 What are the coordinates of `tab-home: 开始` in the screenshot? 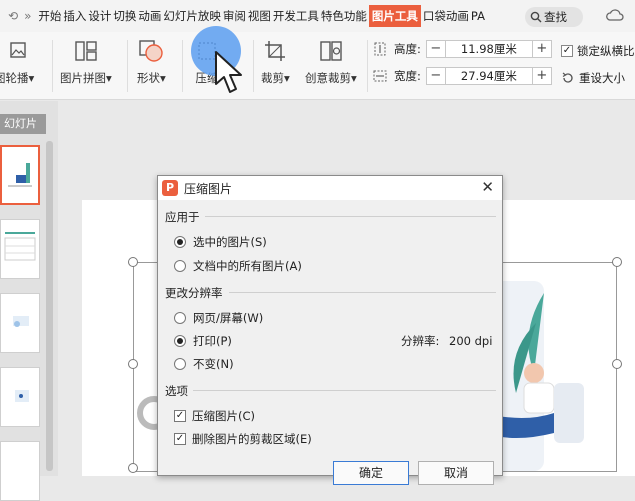 It's located at (49, 16).